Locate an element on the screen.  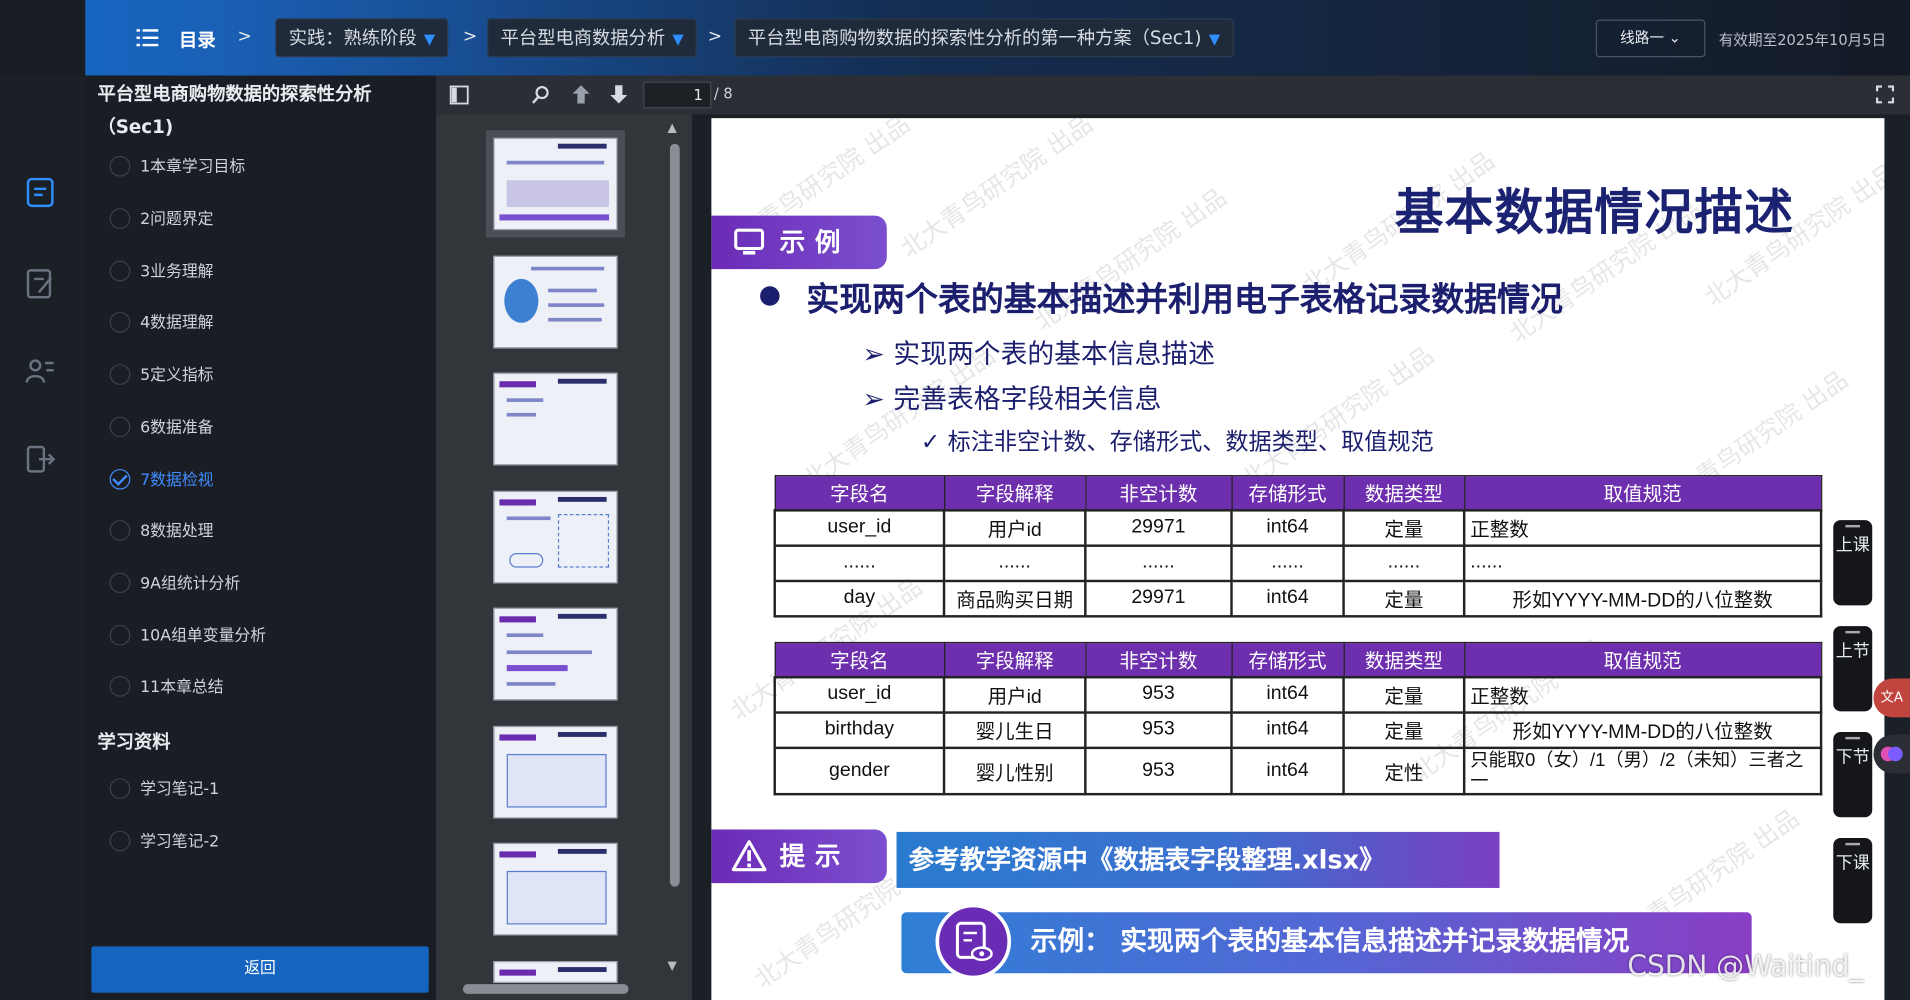
chapter-item: 5定义指标 is located at coordinates (161, 376).